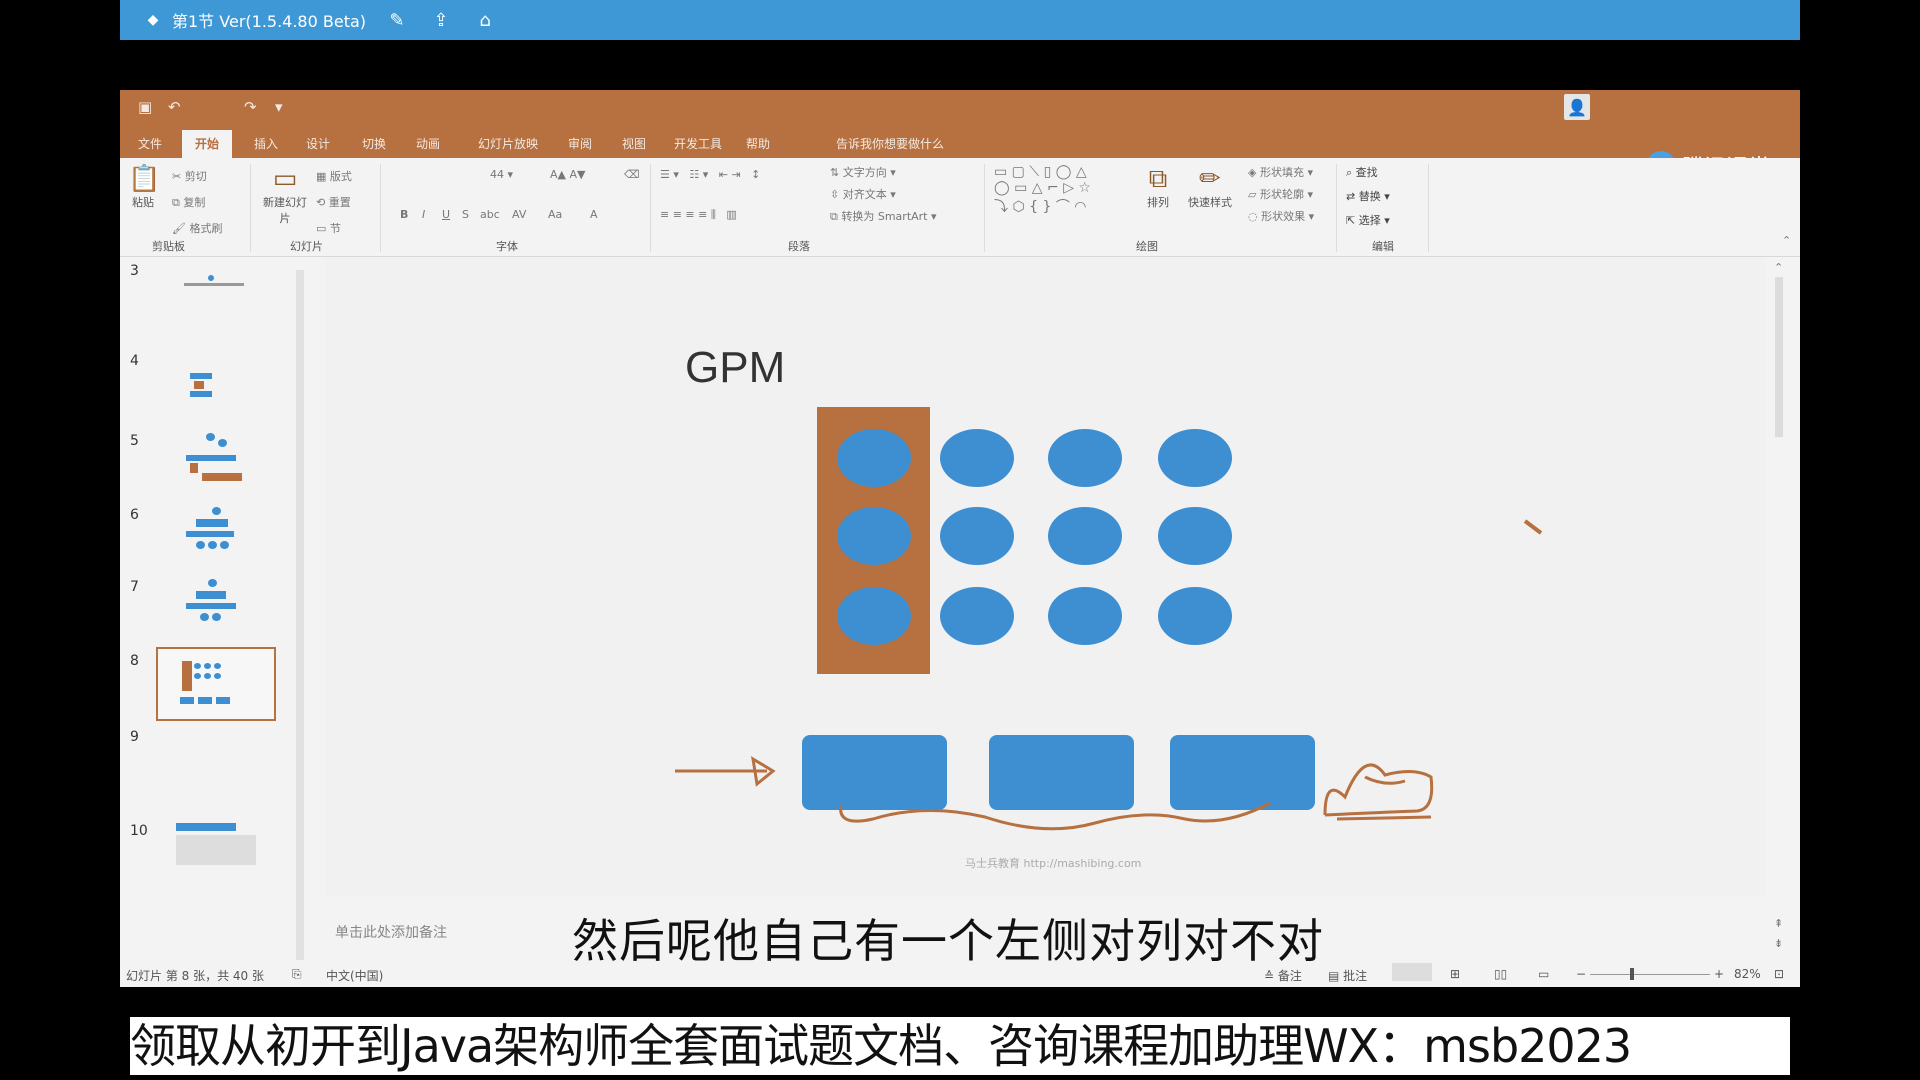 This screenshot has width=1920, height=1080. I want to click on tab-review: 审阅, so click(580, 144).